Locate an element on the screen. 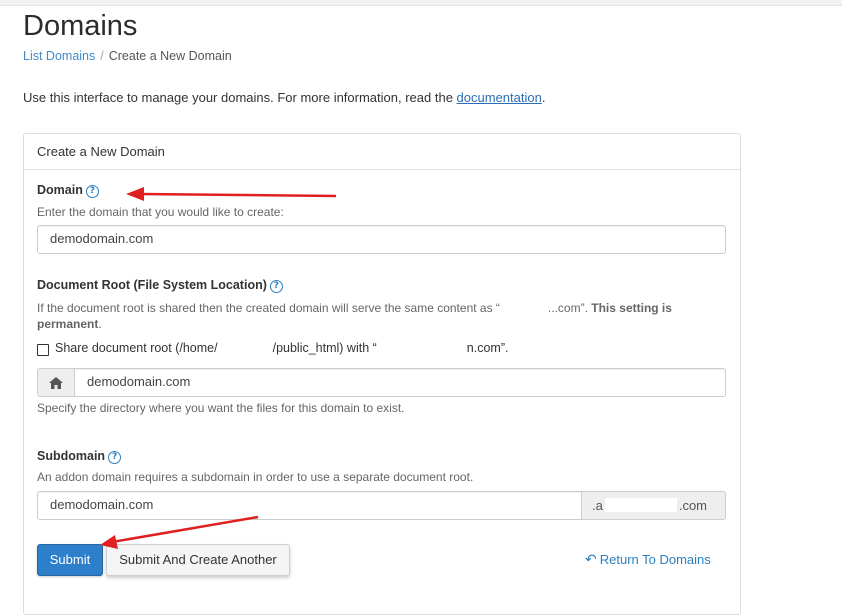 The image size is (842, 615). docroot-label: Document Root (File System Location)? is located at coordinates (160, 285).